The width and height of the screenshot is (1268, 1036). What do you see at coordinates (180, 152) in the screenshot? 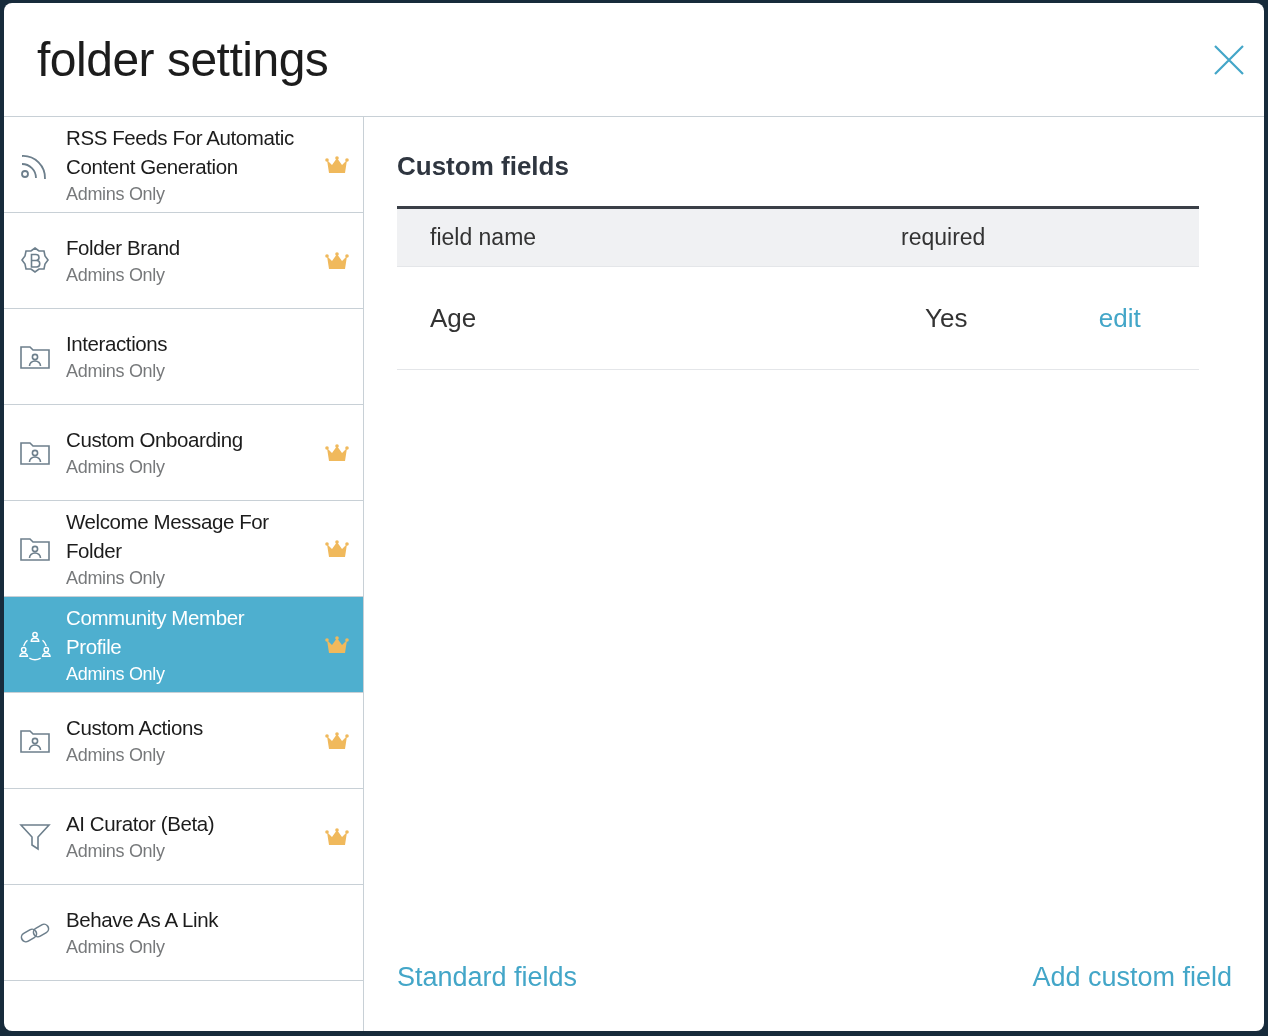
I see `item-title: RSS Feeds For Automatic Content Generation` at bounding box center [180, 152].